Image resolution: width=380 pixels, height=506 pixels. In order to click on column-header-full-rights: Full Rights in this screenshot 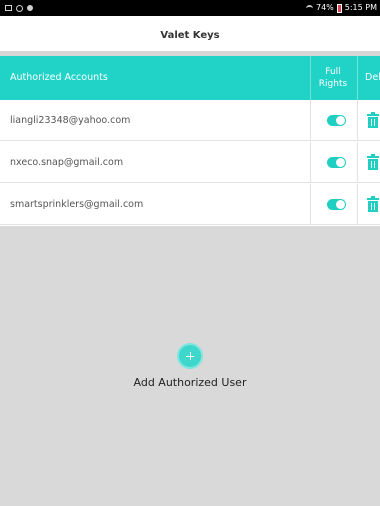, I will do `click(333, 78)`.